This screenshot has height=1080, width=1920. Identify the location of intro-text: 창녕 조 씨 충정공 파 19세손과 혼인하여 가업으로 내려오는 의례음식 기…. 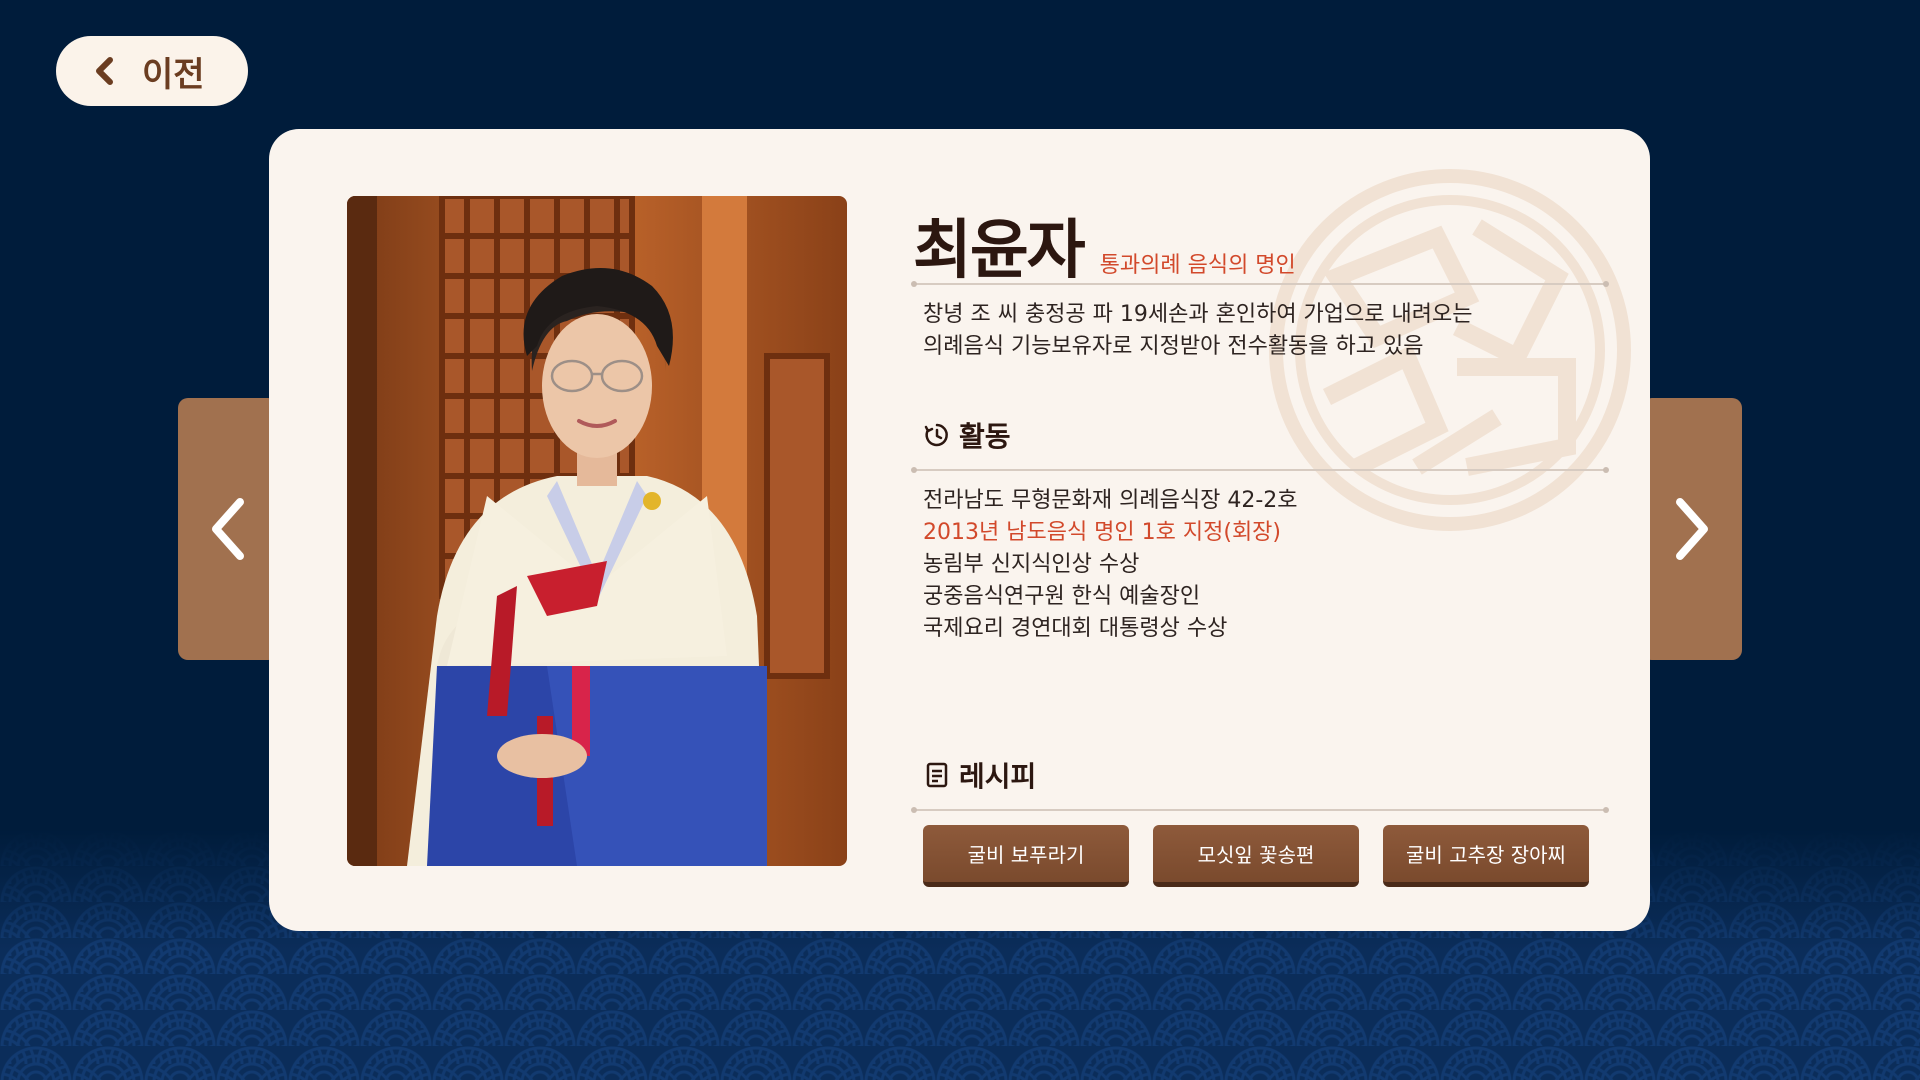
(1268, 331).